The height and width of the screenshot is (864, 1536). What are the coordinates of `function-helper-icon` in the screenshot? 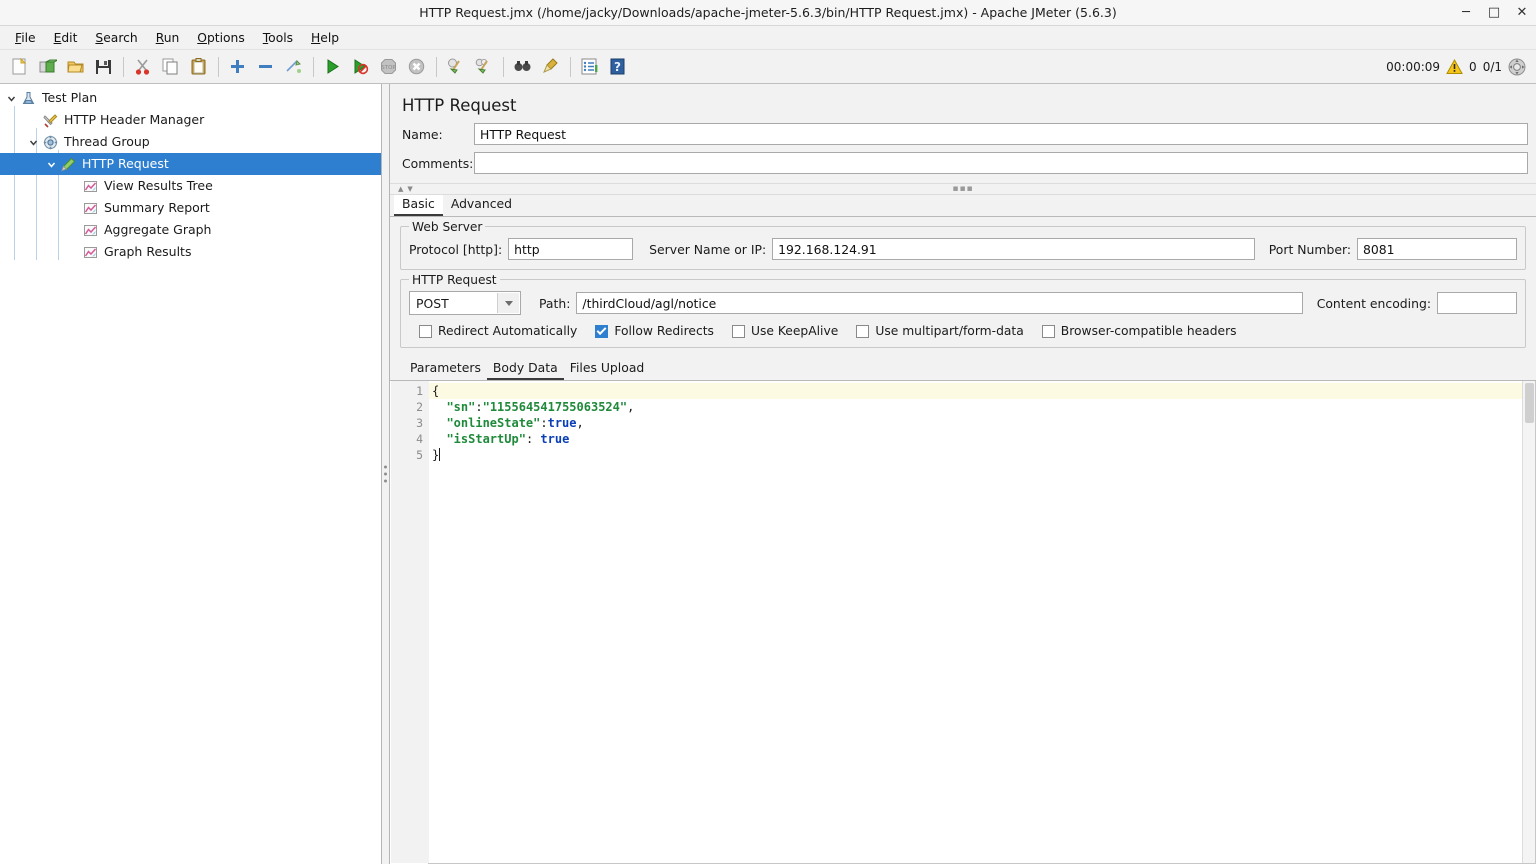 It's located at (589, 66).